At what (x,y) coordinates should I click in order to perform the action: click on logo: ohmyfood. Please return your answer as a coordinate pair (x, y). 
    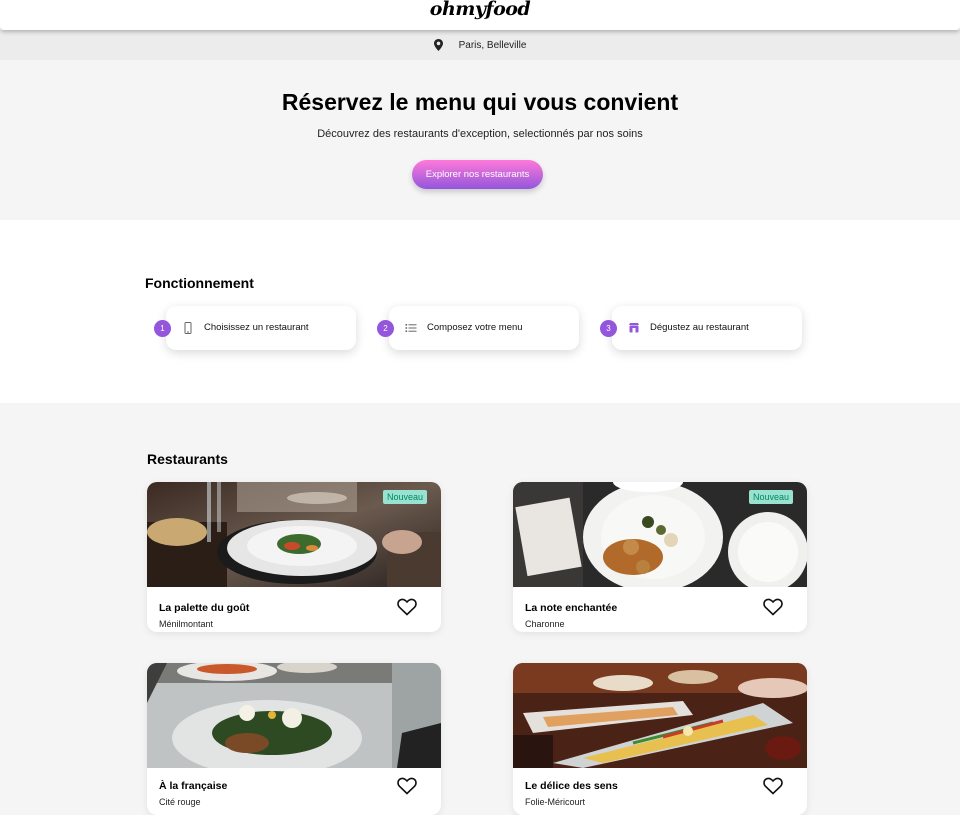
    Looking at the image, I should click on (480, 10).